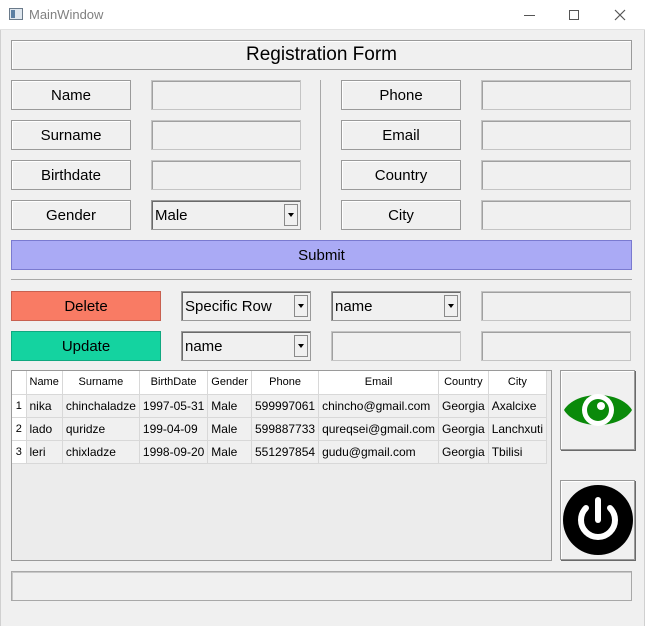 This screenshot has width=645, height=626. I want to click on delete-mode-value: Specific Row, so click(228, 306).